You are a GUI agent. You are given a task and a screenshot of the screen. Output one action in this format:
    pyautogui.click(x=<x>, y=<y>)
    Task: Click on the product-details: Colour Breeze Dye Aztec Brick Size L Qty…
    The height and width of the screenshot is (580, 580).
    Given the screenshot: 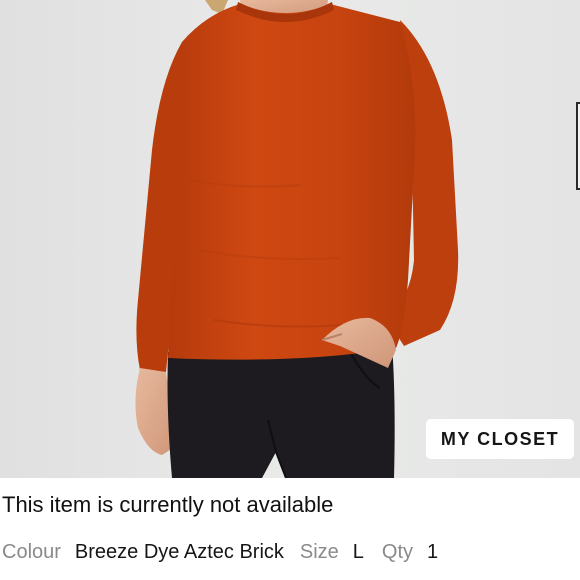 What is the action you would take?
    pyautogui.click(x=220, y=555)
    